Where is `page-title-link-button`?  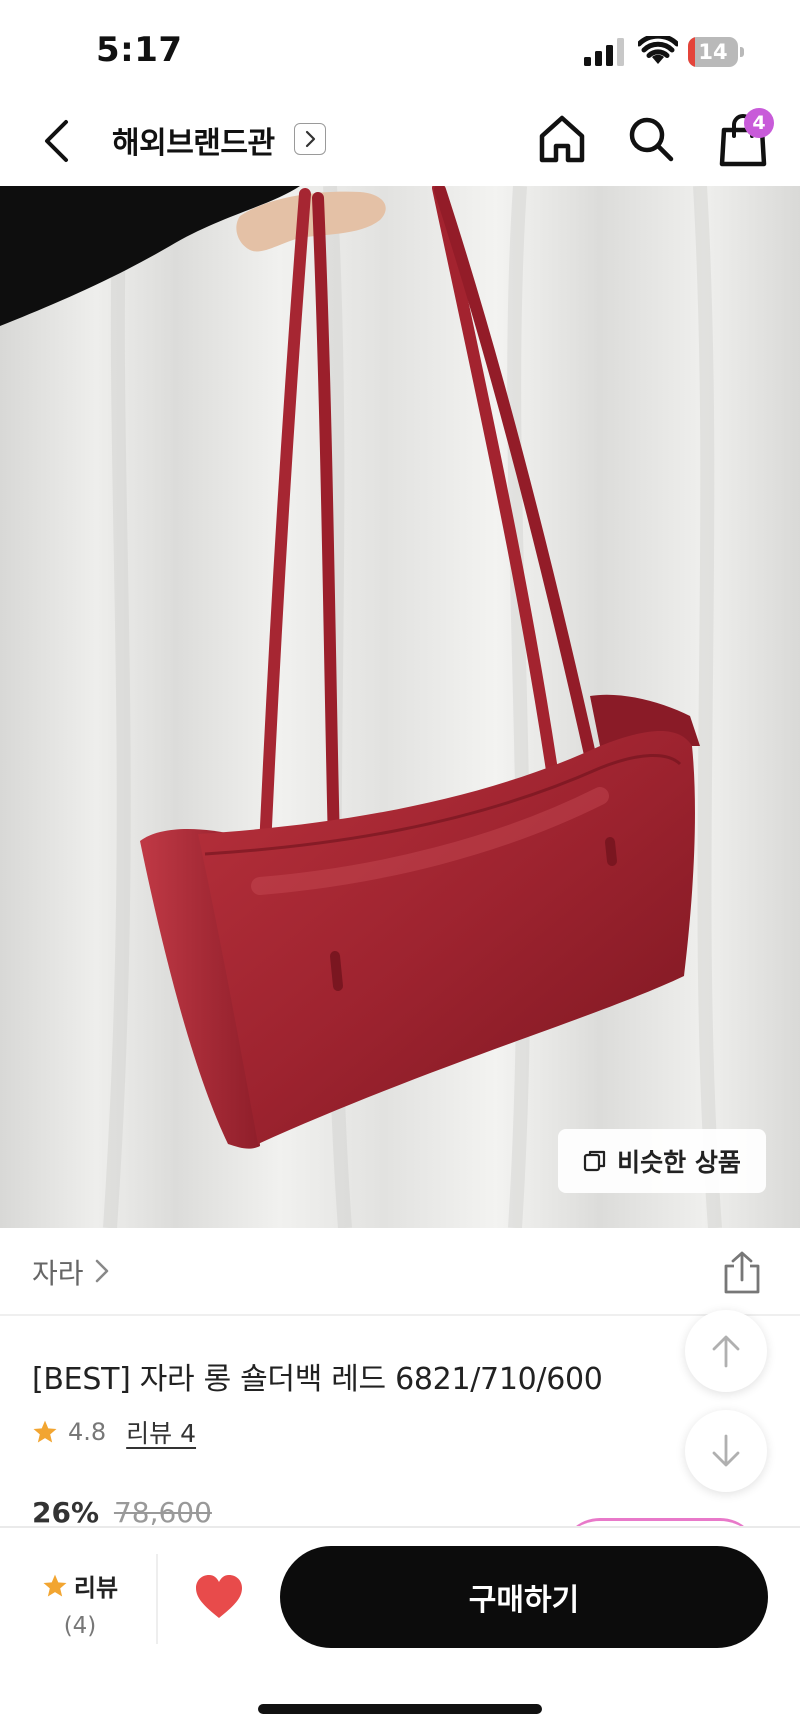
page-title-link-button is located at coordinates (310, 139).